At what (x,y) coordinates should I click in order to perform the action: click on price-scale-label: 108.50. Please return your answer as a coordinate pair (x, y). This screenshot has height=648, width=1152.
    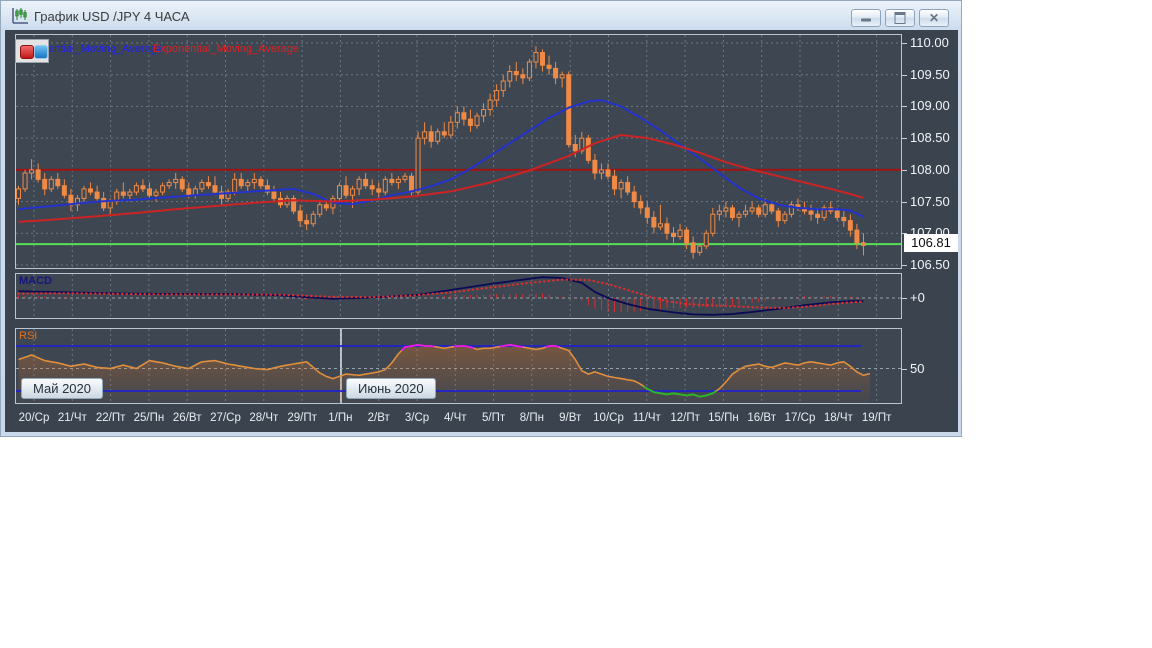
    Looking at the image, I should click on (930, 137).